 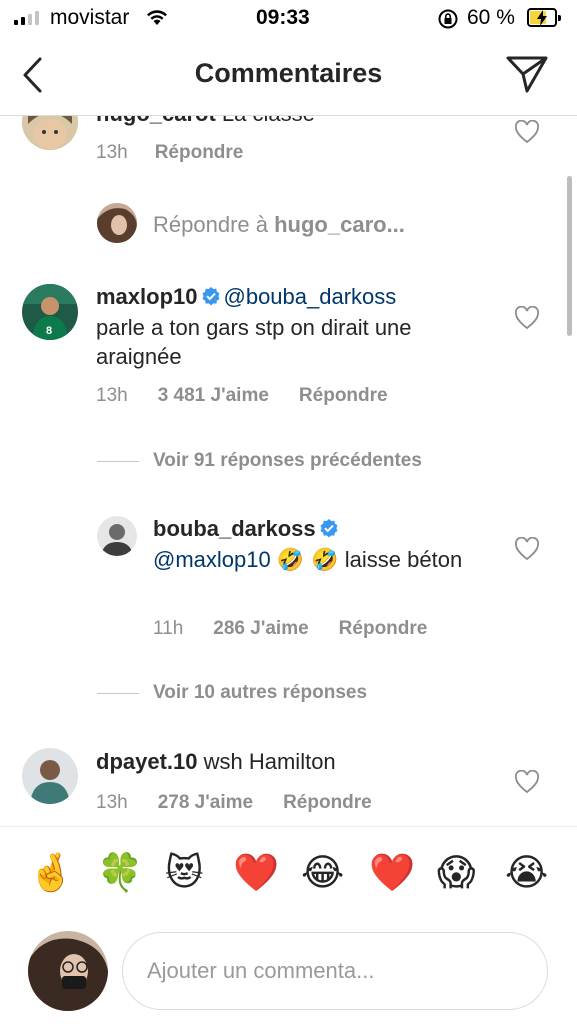 I want to click on avatar: 8, so click(x=50, y=312).